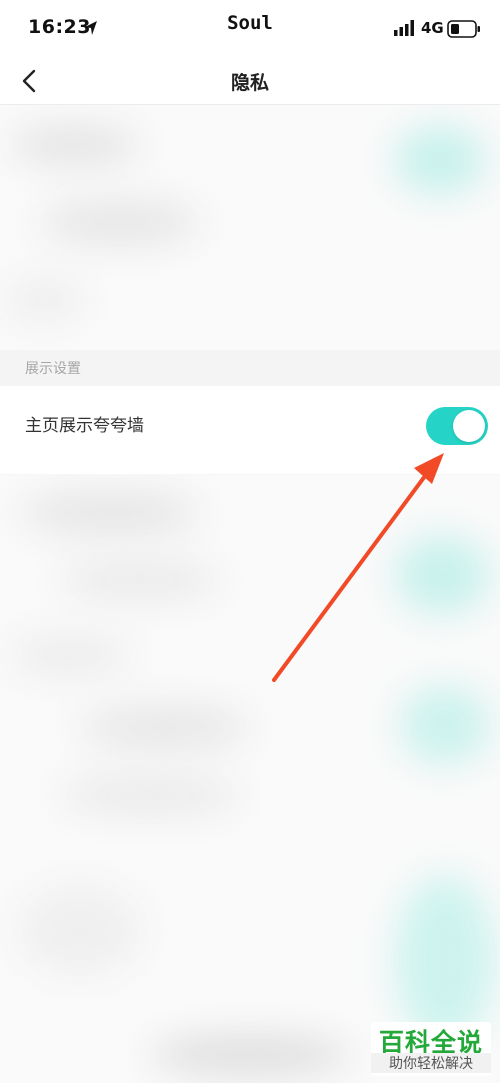 This screenshot has width=500, height=1083. I want to click on watermark-subtitle: 助你轻松解决, so click(431, 1063).